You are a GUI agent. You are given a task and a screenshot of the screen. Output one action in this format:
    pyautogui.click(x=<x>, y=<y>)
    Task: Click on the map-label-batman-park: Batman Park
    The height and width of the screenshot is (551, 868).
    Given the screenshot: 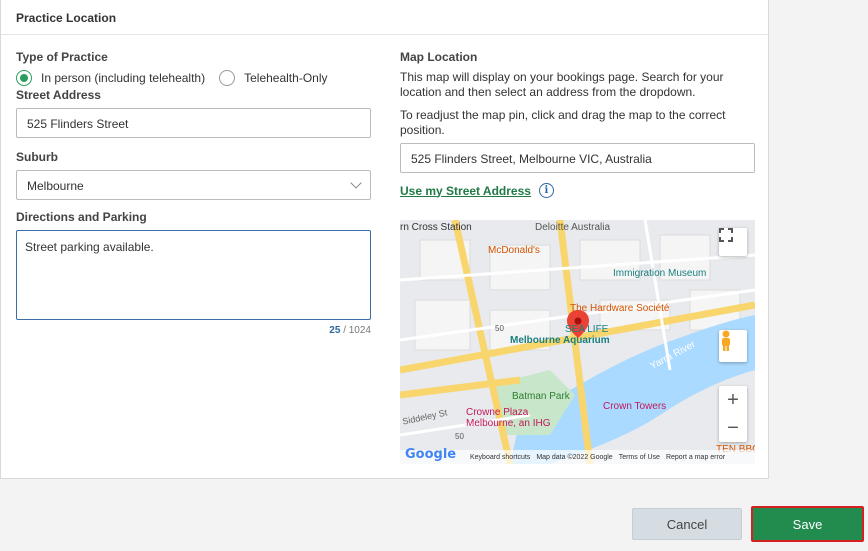 What is the action you would take?
    pyautogui.click(x=541, y=396)
    